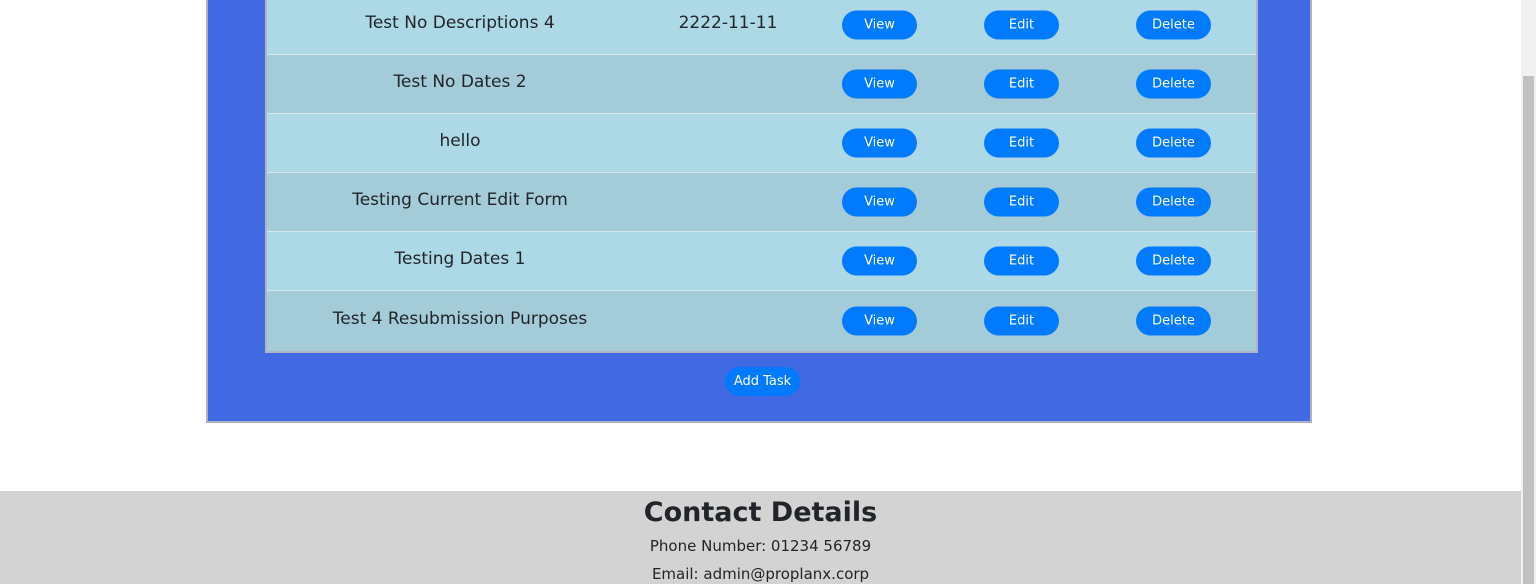 This screenshot has width=1536, height=584. Describe the element at coordinates (760, 512) in the screenshot. I see `contact-heading: Contact Details` at that location.